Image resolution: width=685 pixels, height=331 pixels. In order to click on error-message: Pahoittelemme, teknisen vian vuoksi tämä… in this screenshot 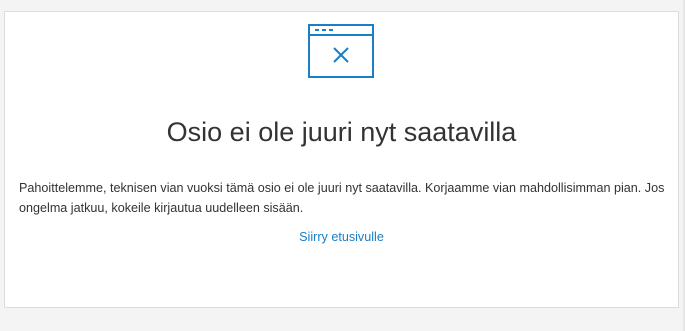, I will do `click(342, 198)`.